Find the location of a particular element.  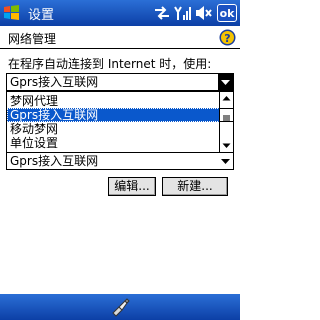

menu-bar is located at coordinates (120, 307).